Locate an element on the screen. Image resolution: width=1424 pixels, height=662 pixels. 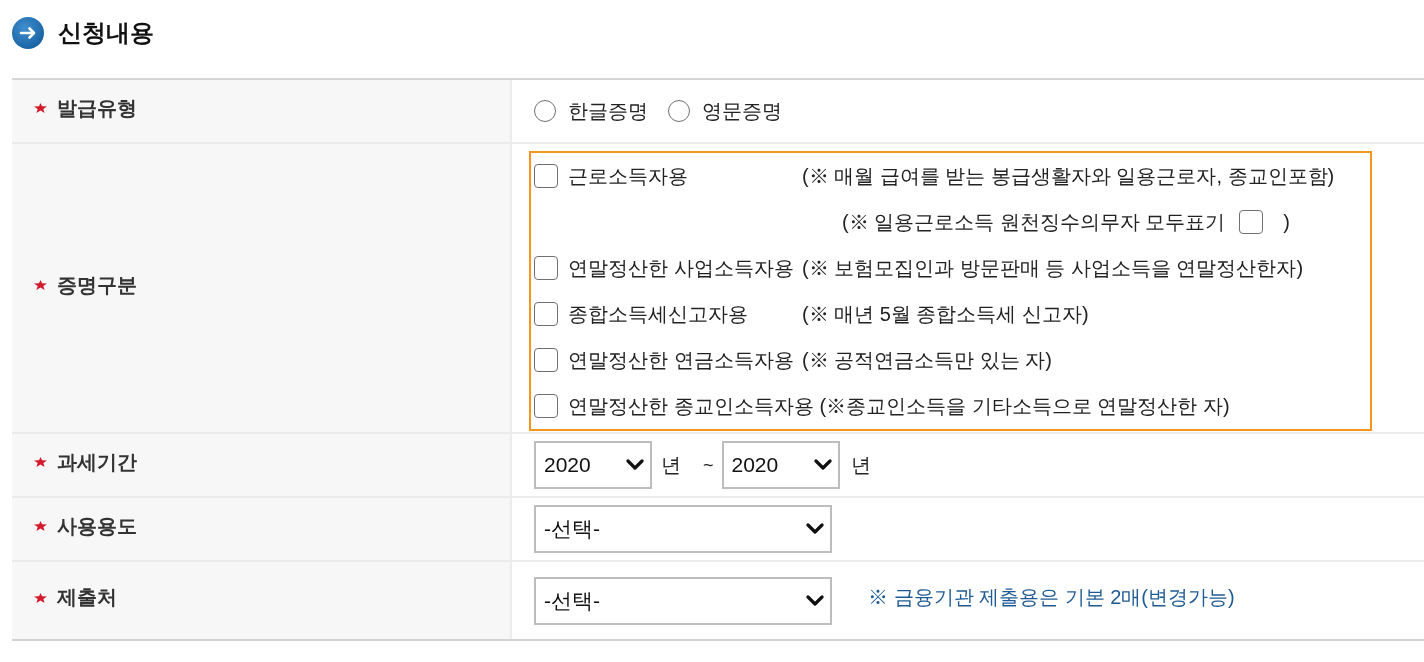
option-note: (※ 매월 급여를 받는 봉급생활자와 일용근로자, 종교인포함) is located at coordinates (1068, 176).